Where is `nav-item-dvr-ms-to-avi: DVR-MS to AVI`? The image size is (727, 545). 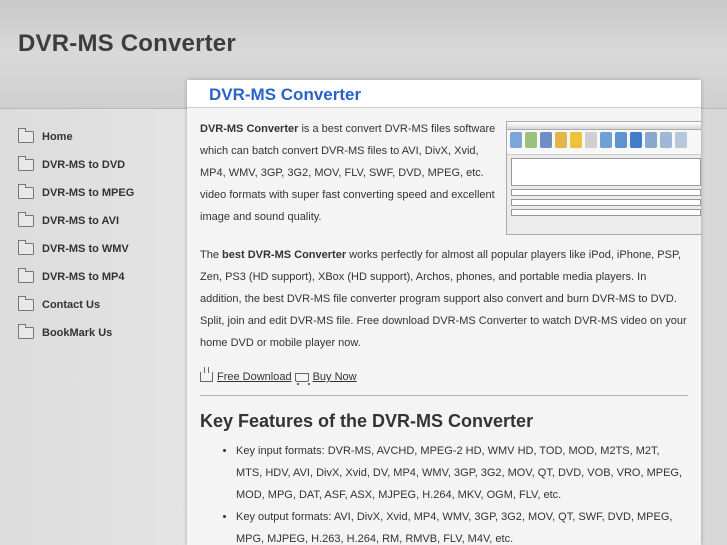 nav-item-dvr-ms-to-avi: DVR-MS to AVI is located at coordinates (102, 221).